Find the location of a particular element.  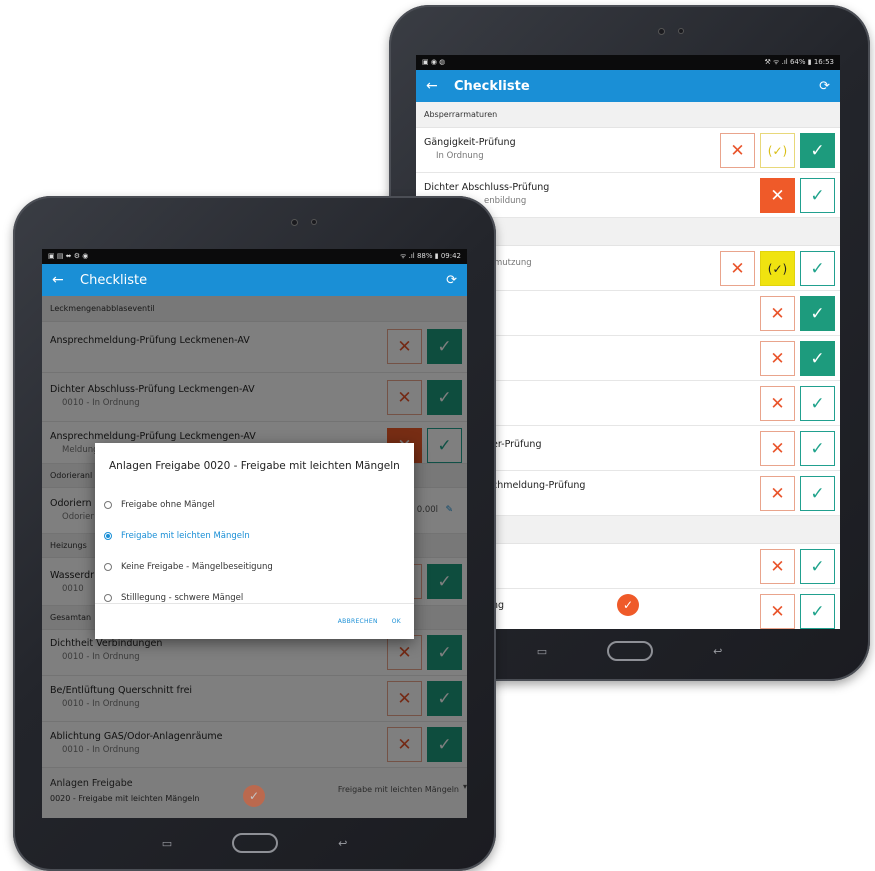

radio-option: Keine Freigabe - Mängelbeseitigung is located at coordinates (254, 566).